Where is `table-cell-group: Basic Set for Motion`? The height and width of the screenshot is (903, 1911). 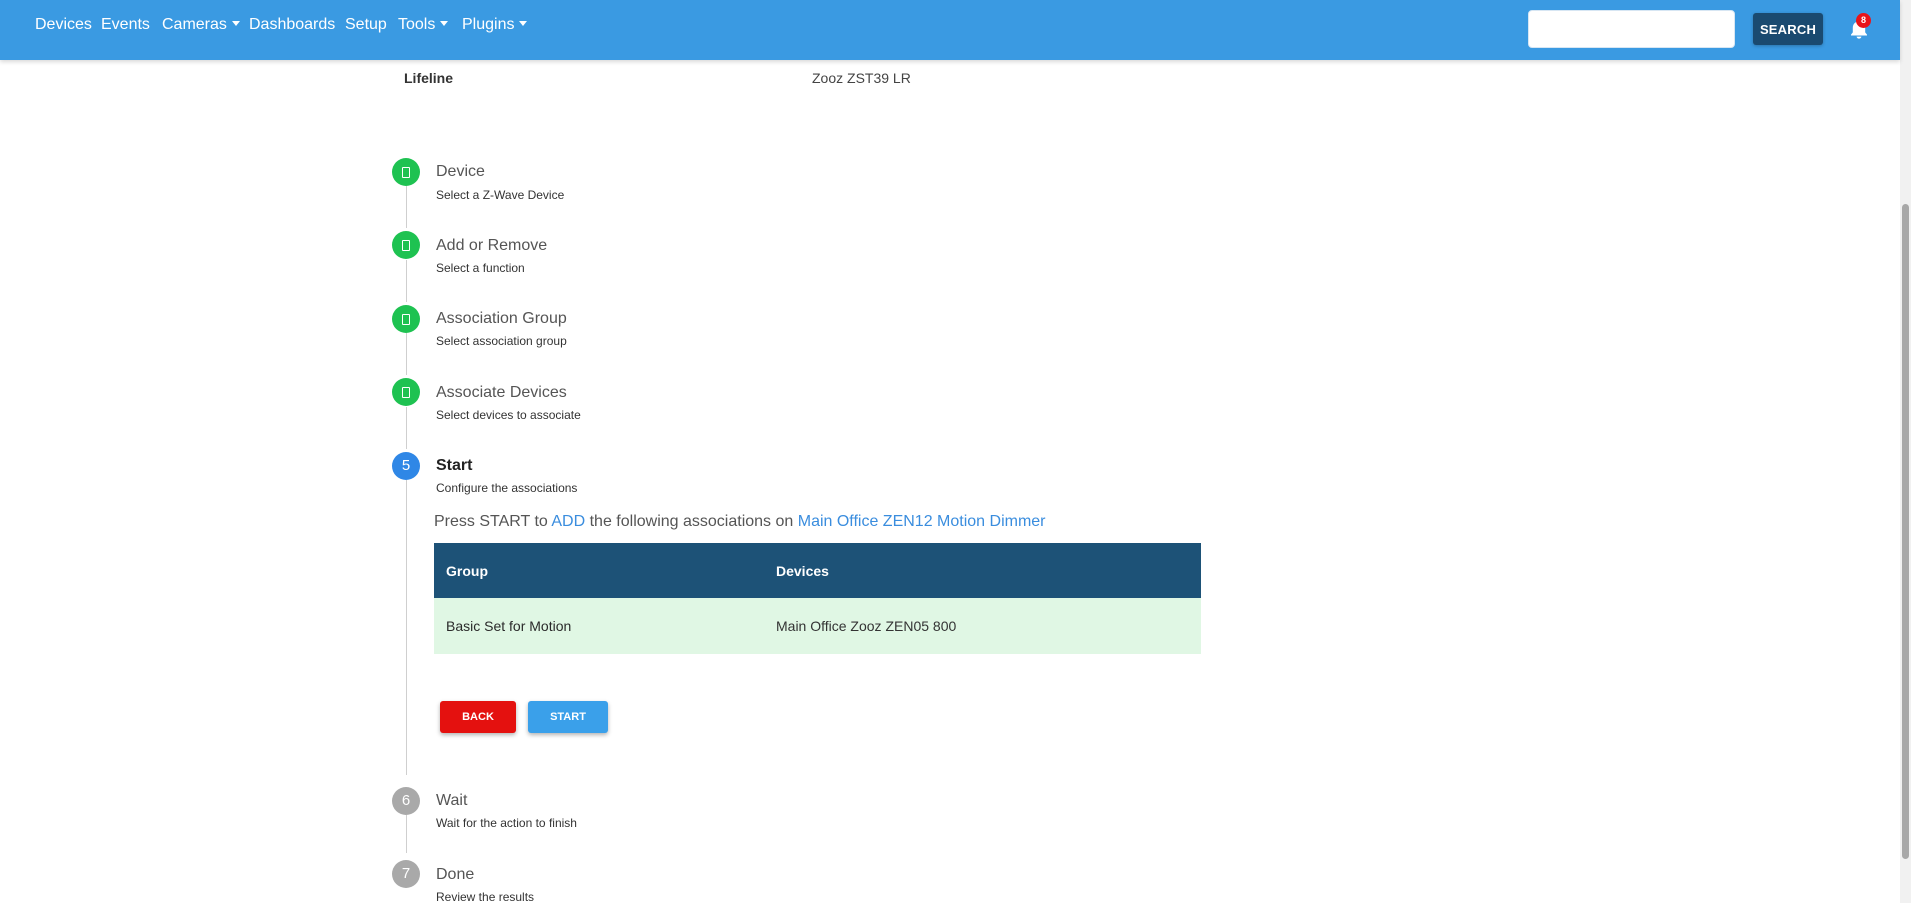
table-cell-group: Basic Set for Motion is located at coordinates (599, 626).